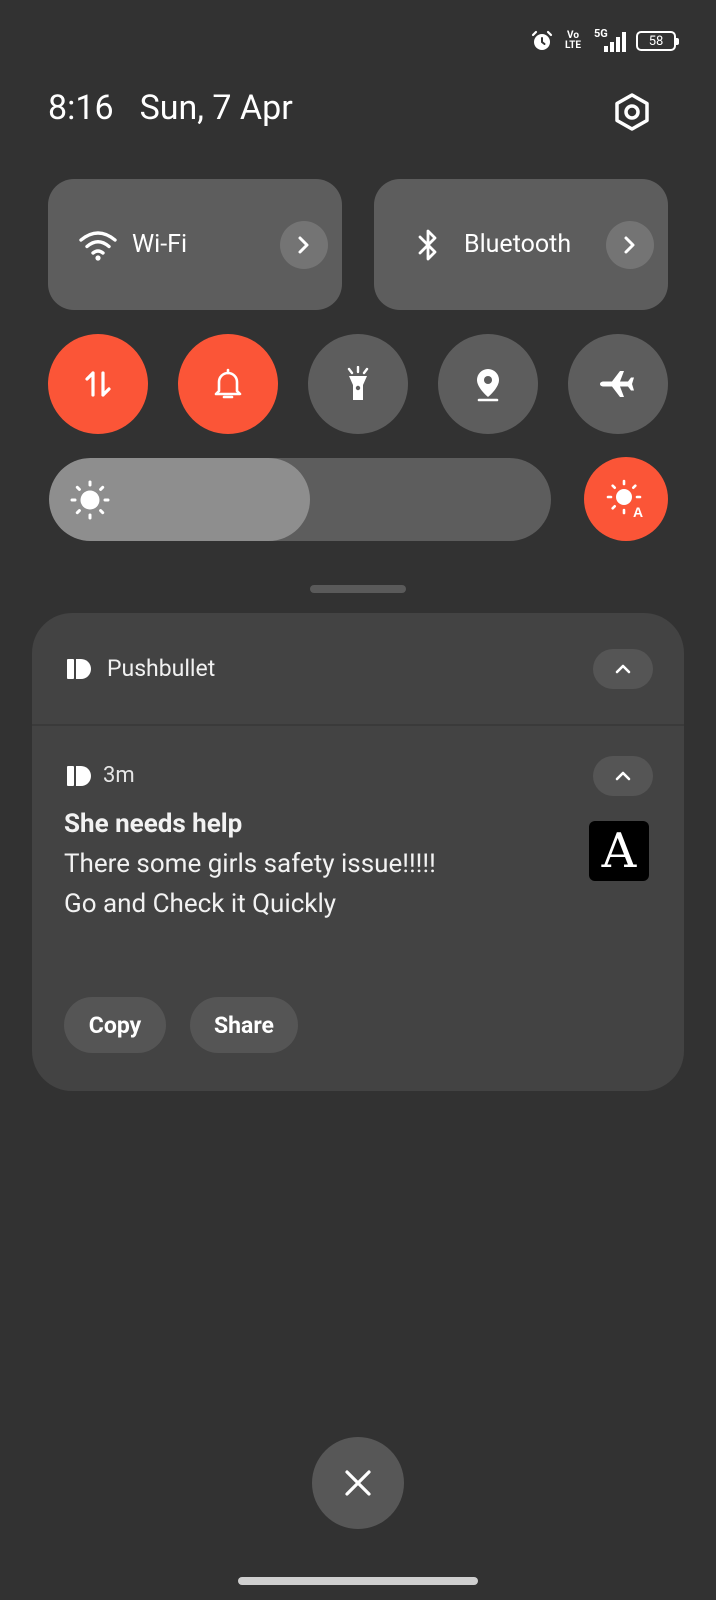  What do you see at coordinates (358, 589) in the screenshot?
I see `panel-drag-handle` at bounding box center [358, 589].